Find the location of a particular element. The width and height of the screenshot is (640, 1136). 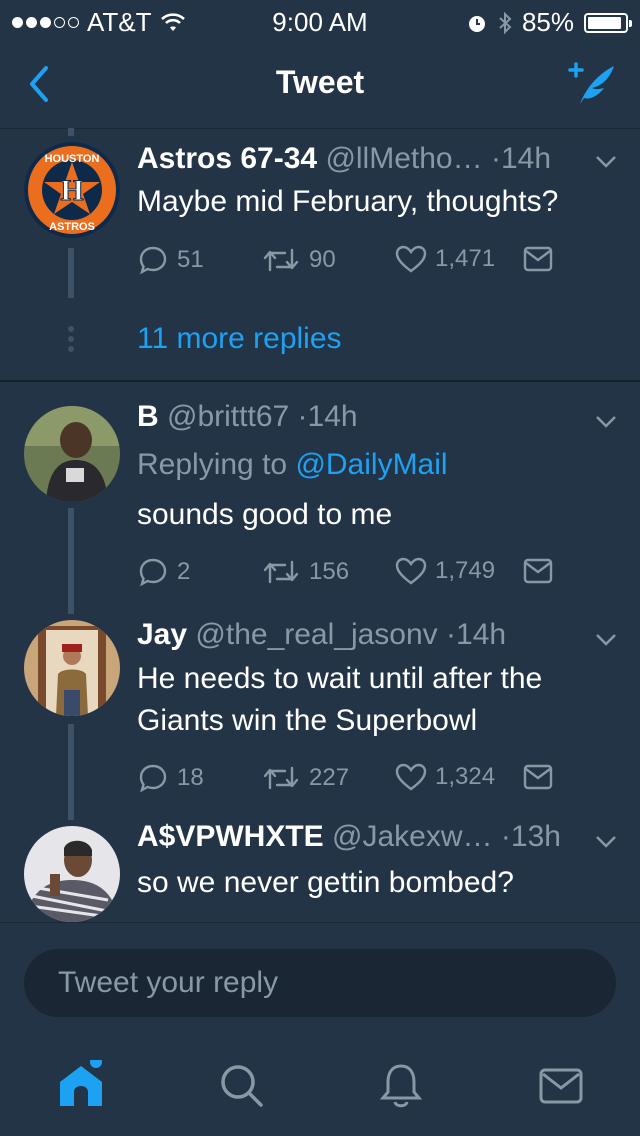

handle: @brittt67 is located at coordinates (228, 416).